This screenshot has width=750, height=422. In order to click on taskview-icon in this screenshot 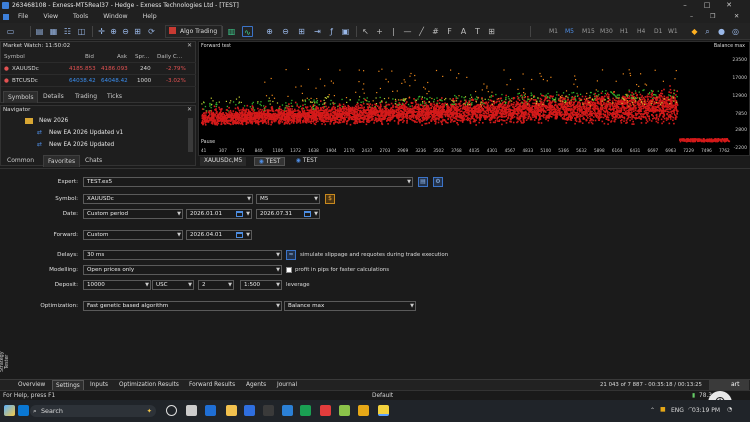, I will do `click(171, 410)`.